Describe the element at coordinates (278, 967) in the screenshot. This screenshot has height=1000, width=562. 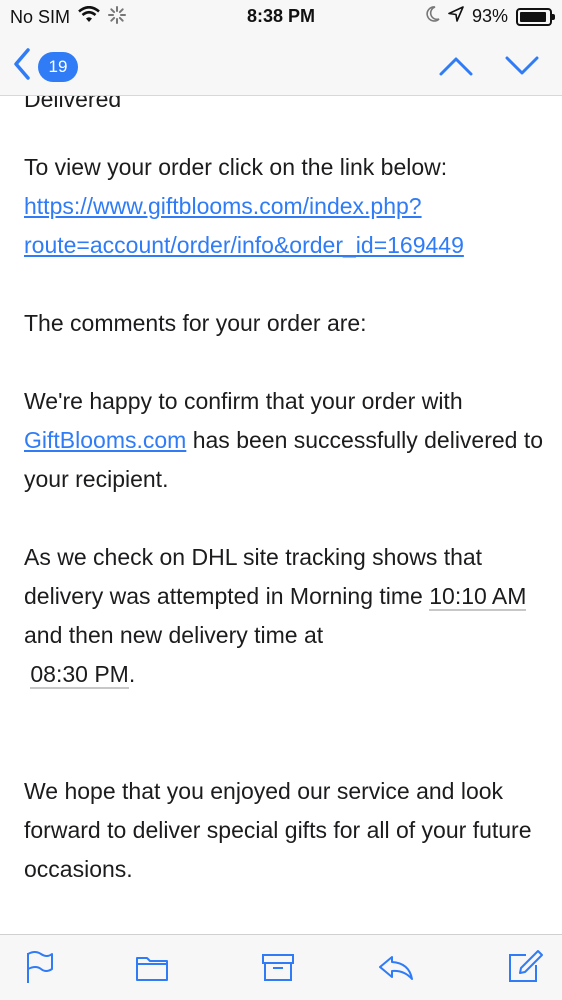
I see `archive-icon` at that location.